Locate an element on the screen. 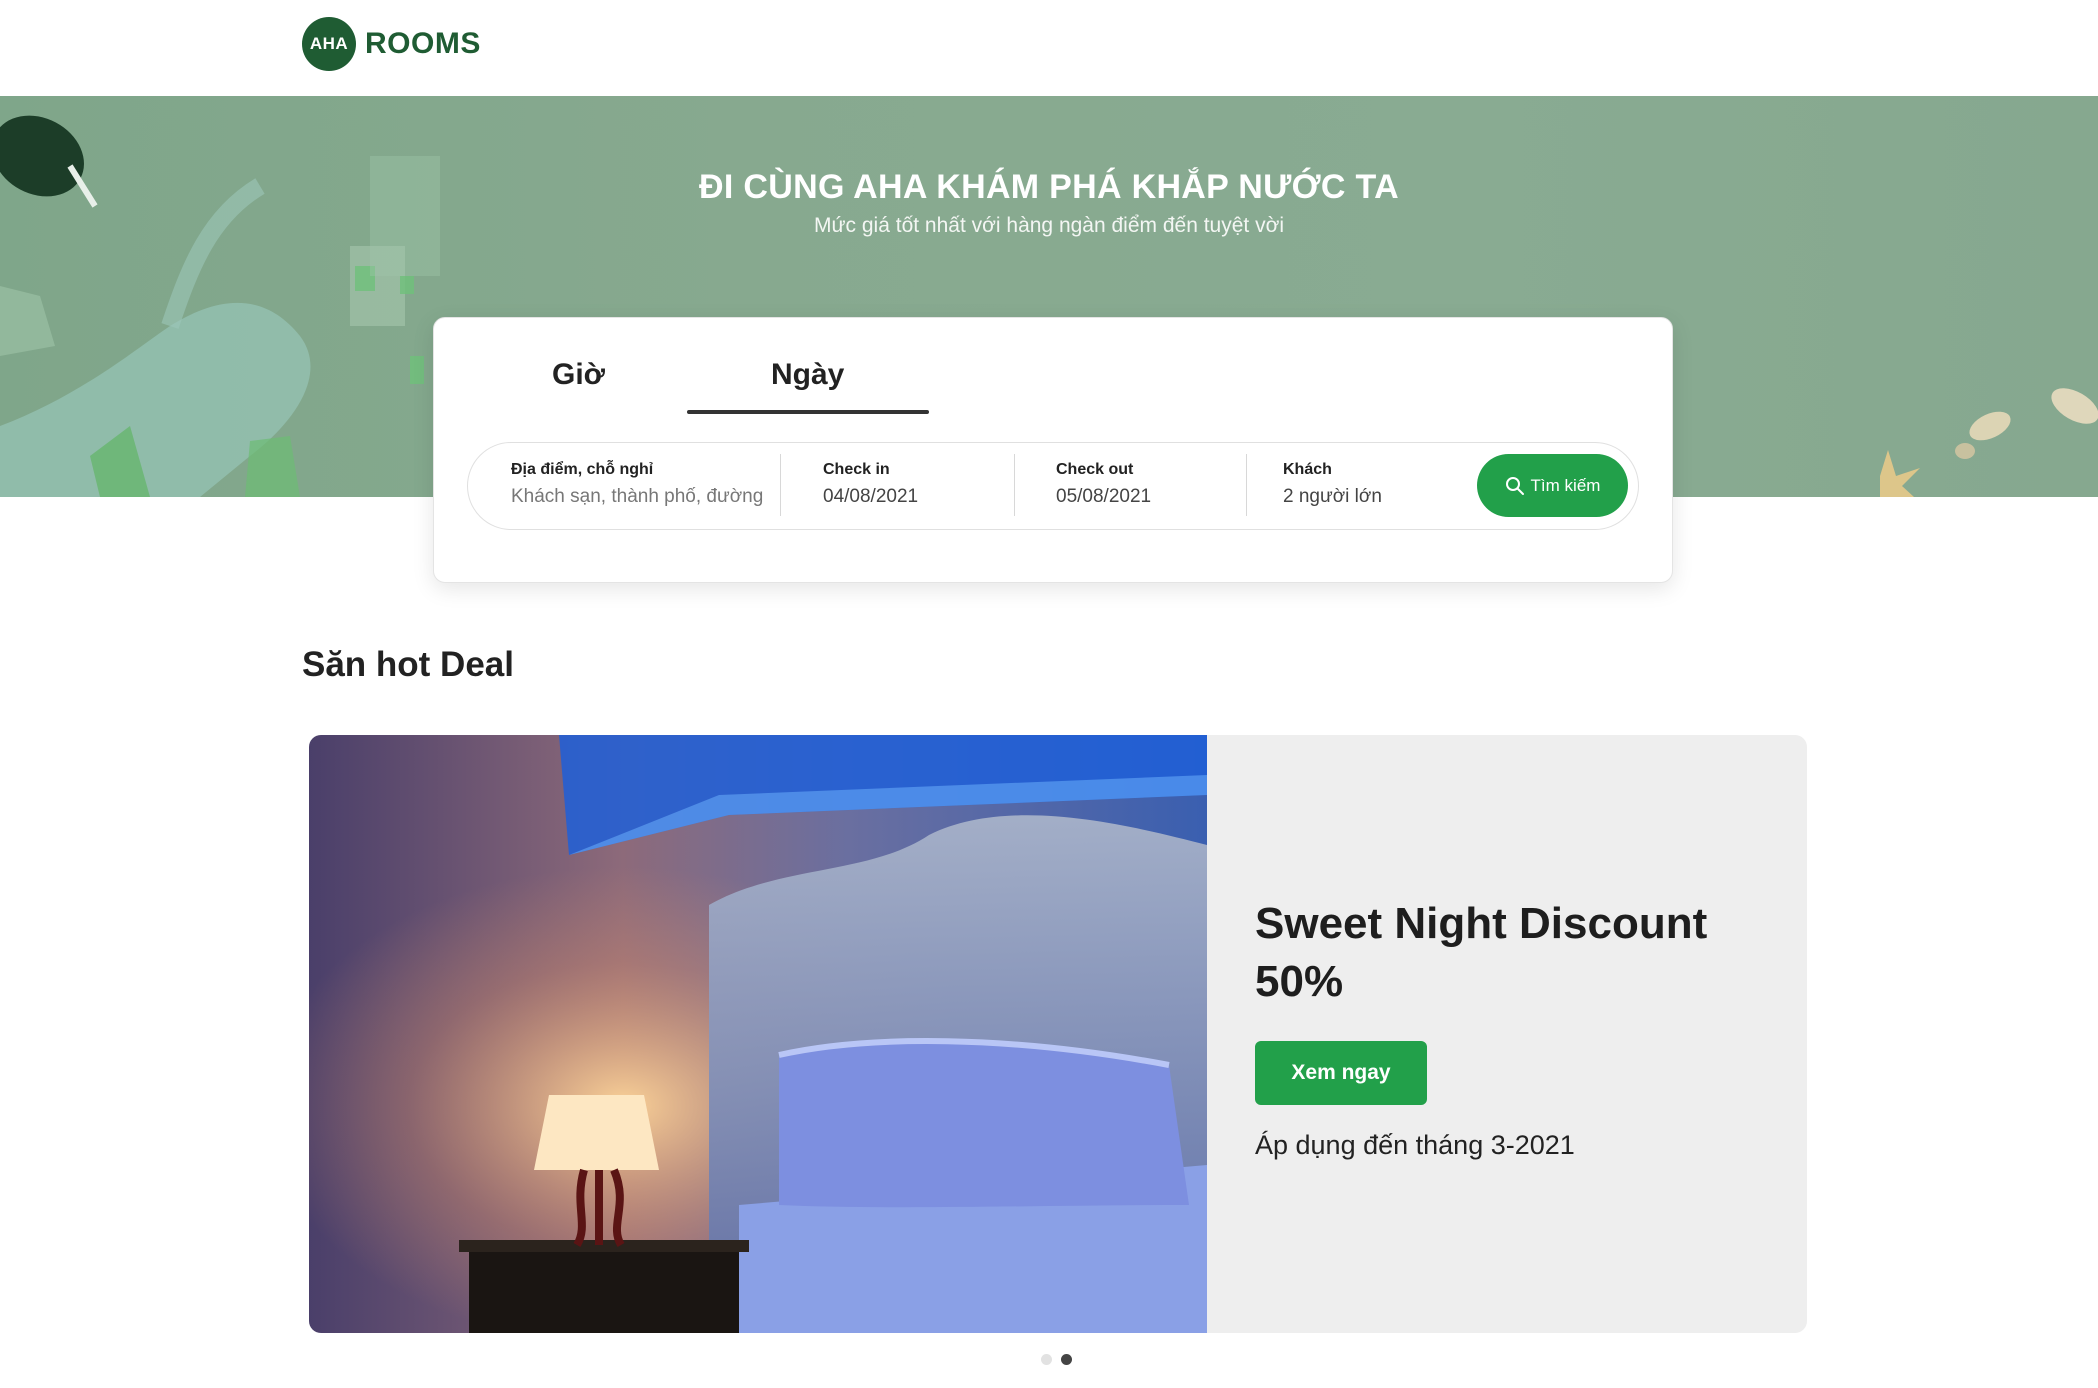 This screenshot has width=2098, height=1388. view-now-button: Xem ngay is located at coordinates (1341, 1073).